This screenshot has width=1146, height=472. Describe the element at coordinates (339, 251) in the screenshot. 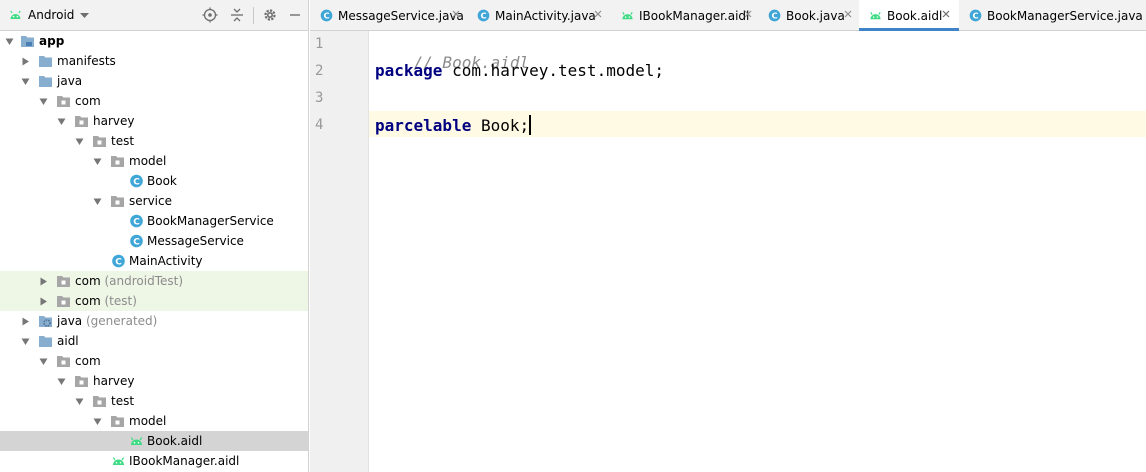

I see `line-number-gutter: 1 2 3 4` at that location.